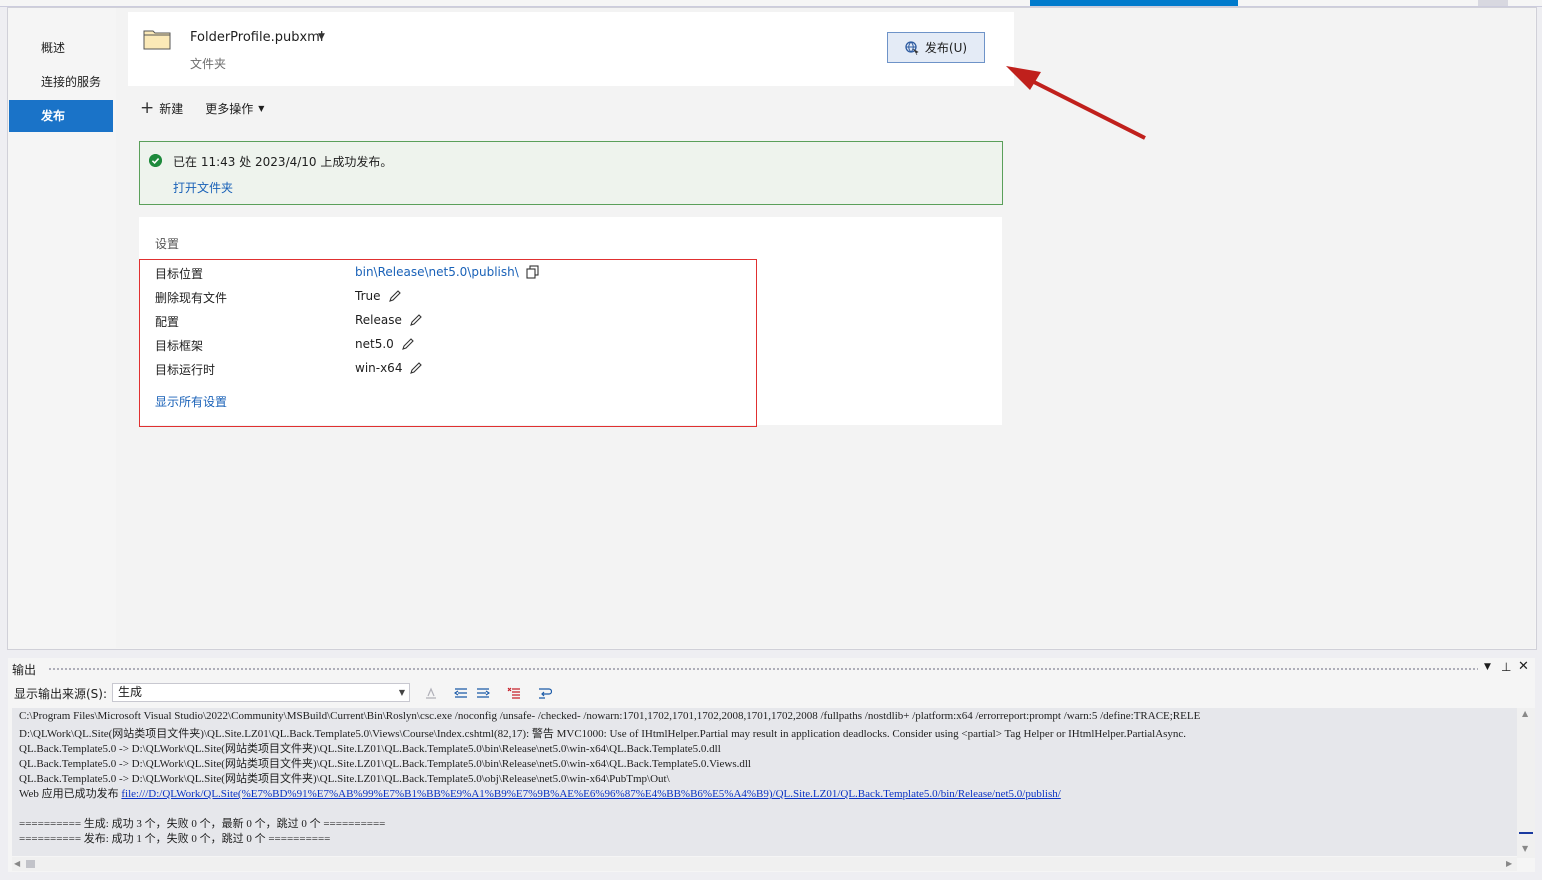 This screenshot has width=1542, height=880. Describe the element at coordinates (533, 272) in the screenshot. I see `copy-icon` at that location.